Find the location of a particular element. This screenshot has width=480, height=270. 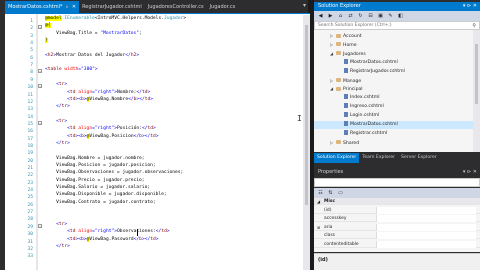

categorized-icon: ☷ is located at coordinates (320, 193).